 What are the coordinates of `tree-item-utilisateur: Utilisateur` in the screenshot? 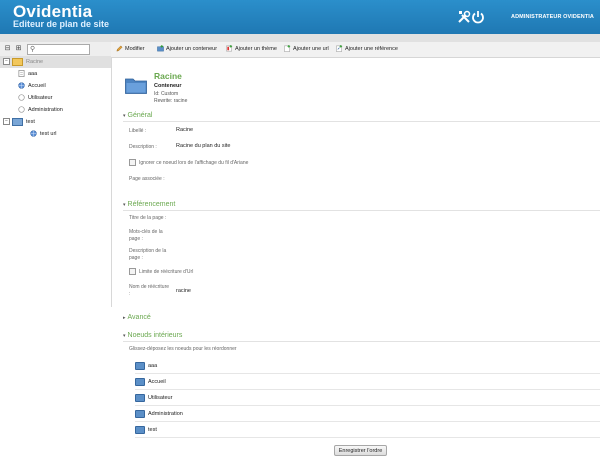 It's located at (35, 98).